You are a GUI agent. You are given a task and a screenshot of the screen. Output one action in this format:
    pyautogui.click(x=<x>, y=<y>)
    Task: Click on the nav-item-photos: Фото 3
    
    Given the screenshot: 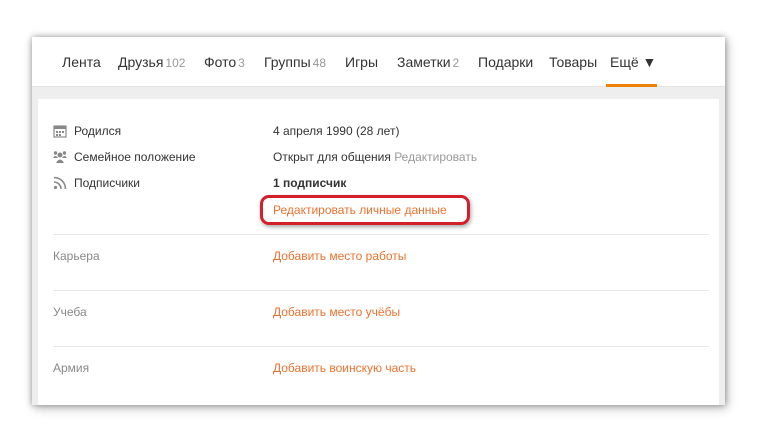 What is the action you would take?
    pyautogui.click(x=224, y=62)
    